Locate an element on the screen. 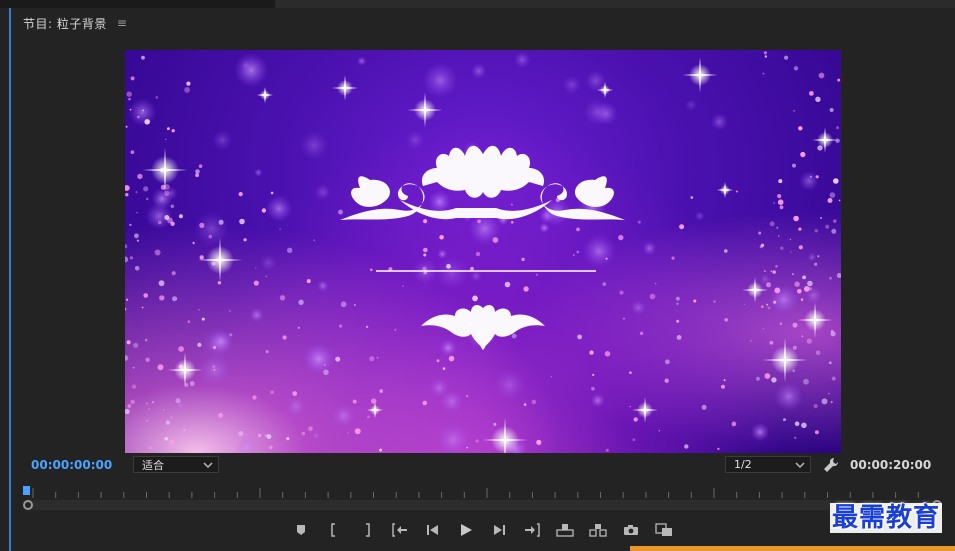 The height and width of the screenshot is (551, 955). hamburger-icon: ≡ is located at coordinates (122, 23).